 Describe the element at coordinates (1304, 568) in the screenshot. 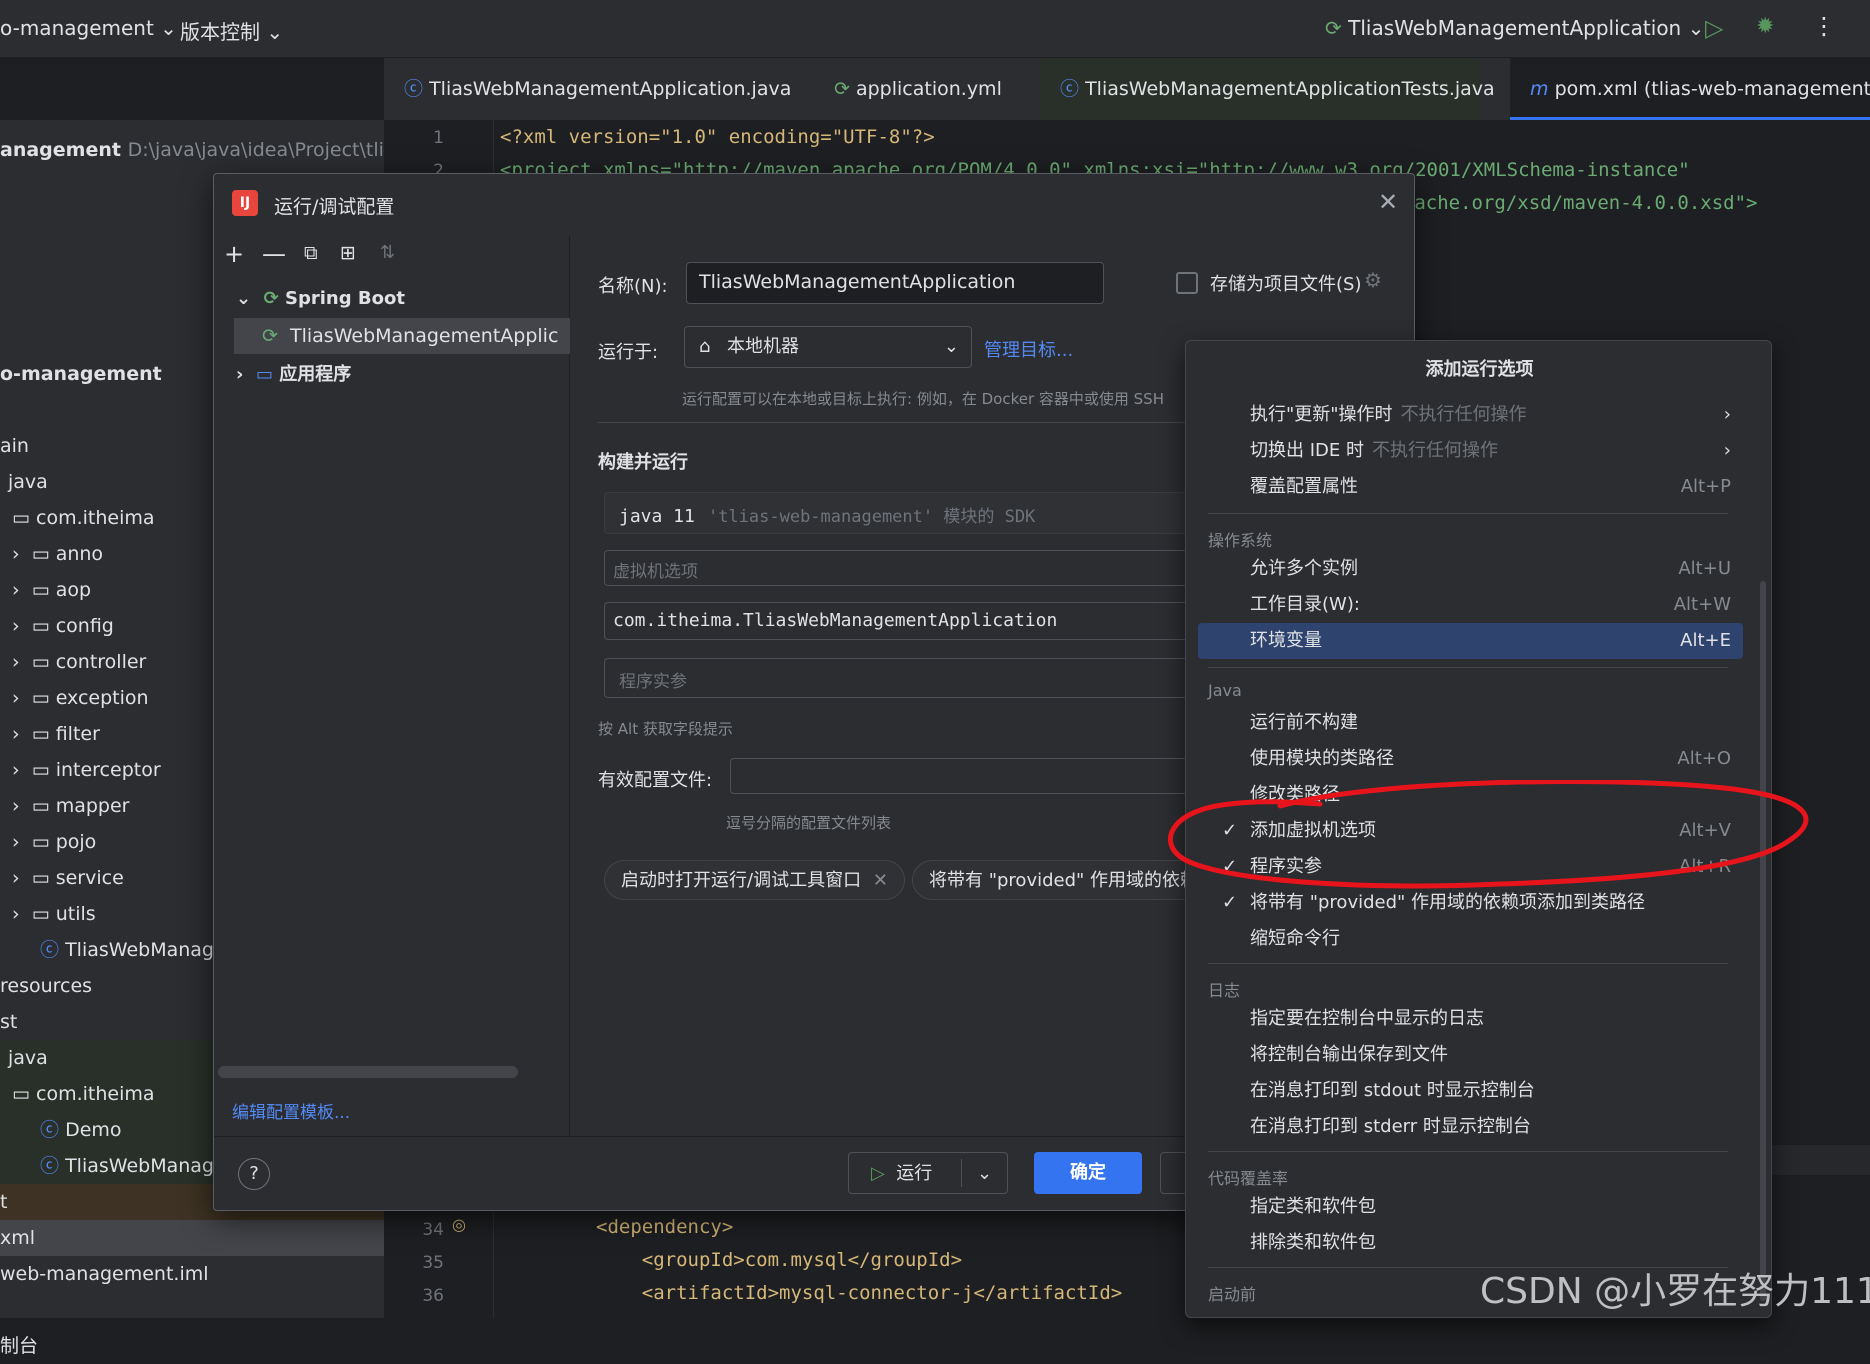

I see `item-label: 允许多个实例` at that location.